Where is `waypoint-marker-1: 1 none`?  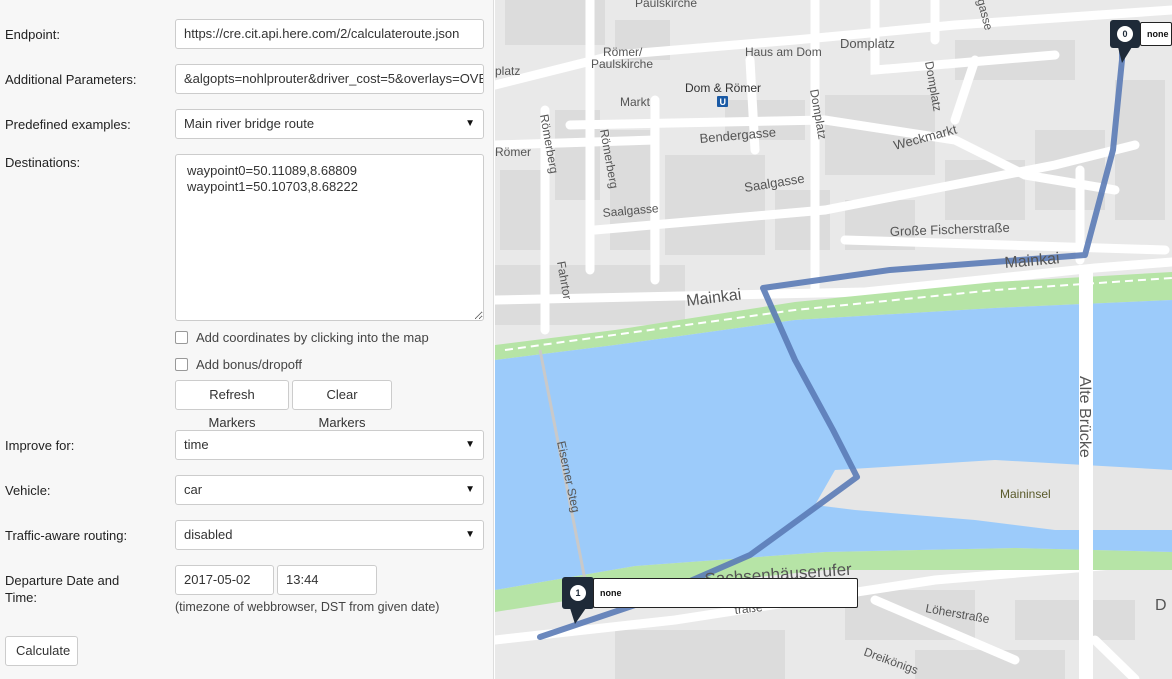 waypoint-marker-1: 1 none is located at coordinates (710, 601).